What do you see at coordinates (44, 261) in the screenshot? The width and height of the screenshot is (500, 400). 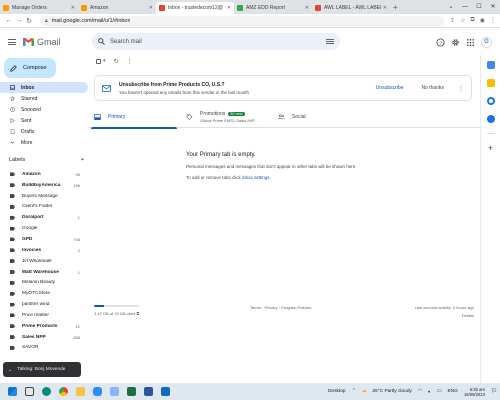 I see `label-item: JH Wholesale` at bounding box center [44, 261].